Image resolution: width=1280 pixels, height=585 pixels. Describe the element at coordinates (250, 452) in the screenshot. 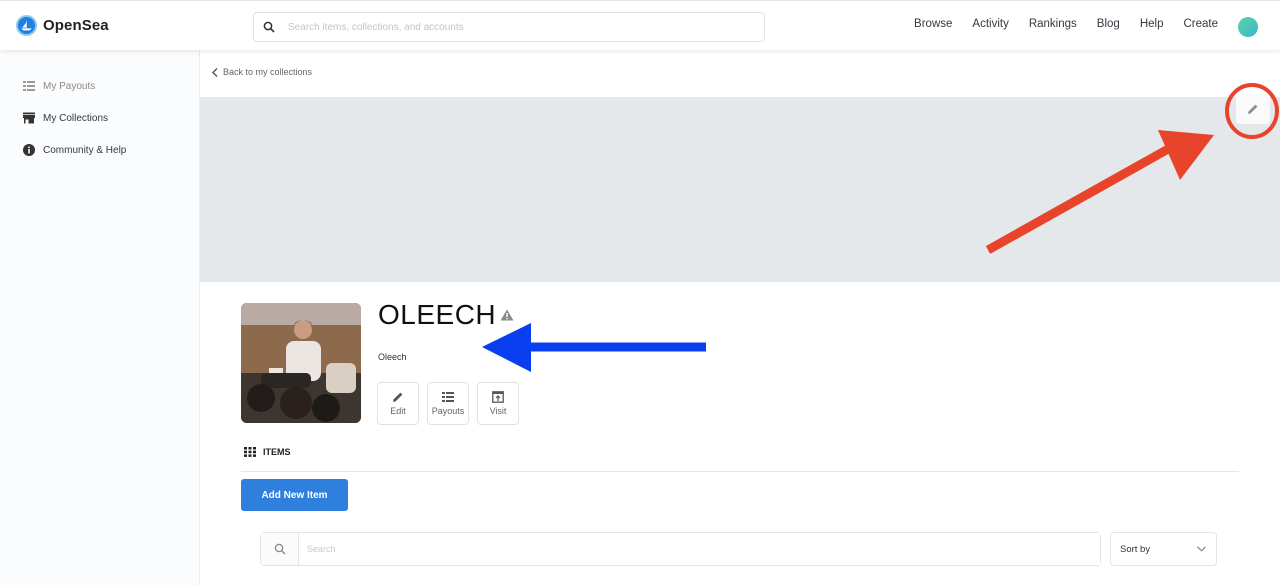

I see `grid-icon` at that location.